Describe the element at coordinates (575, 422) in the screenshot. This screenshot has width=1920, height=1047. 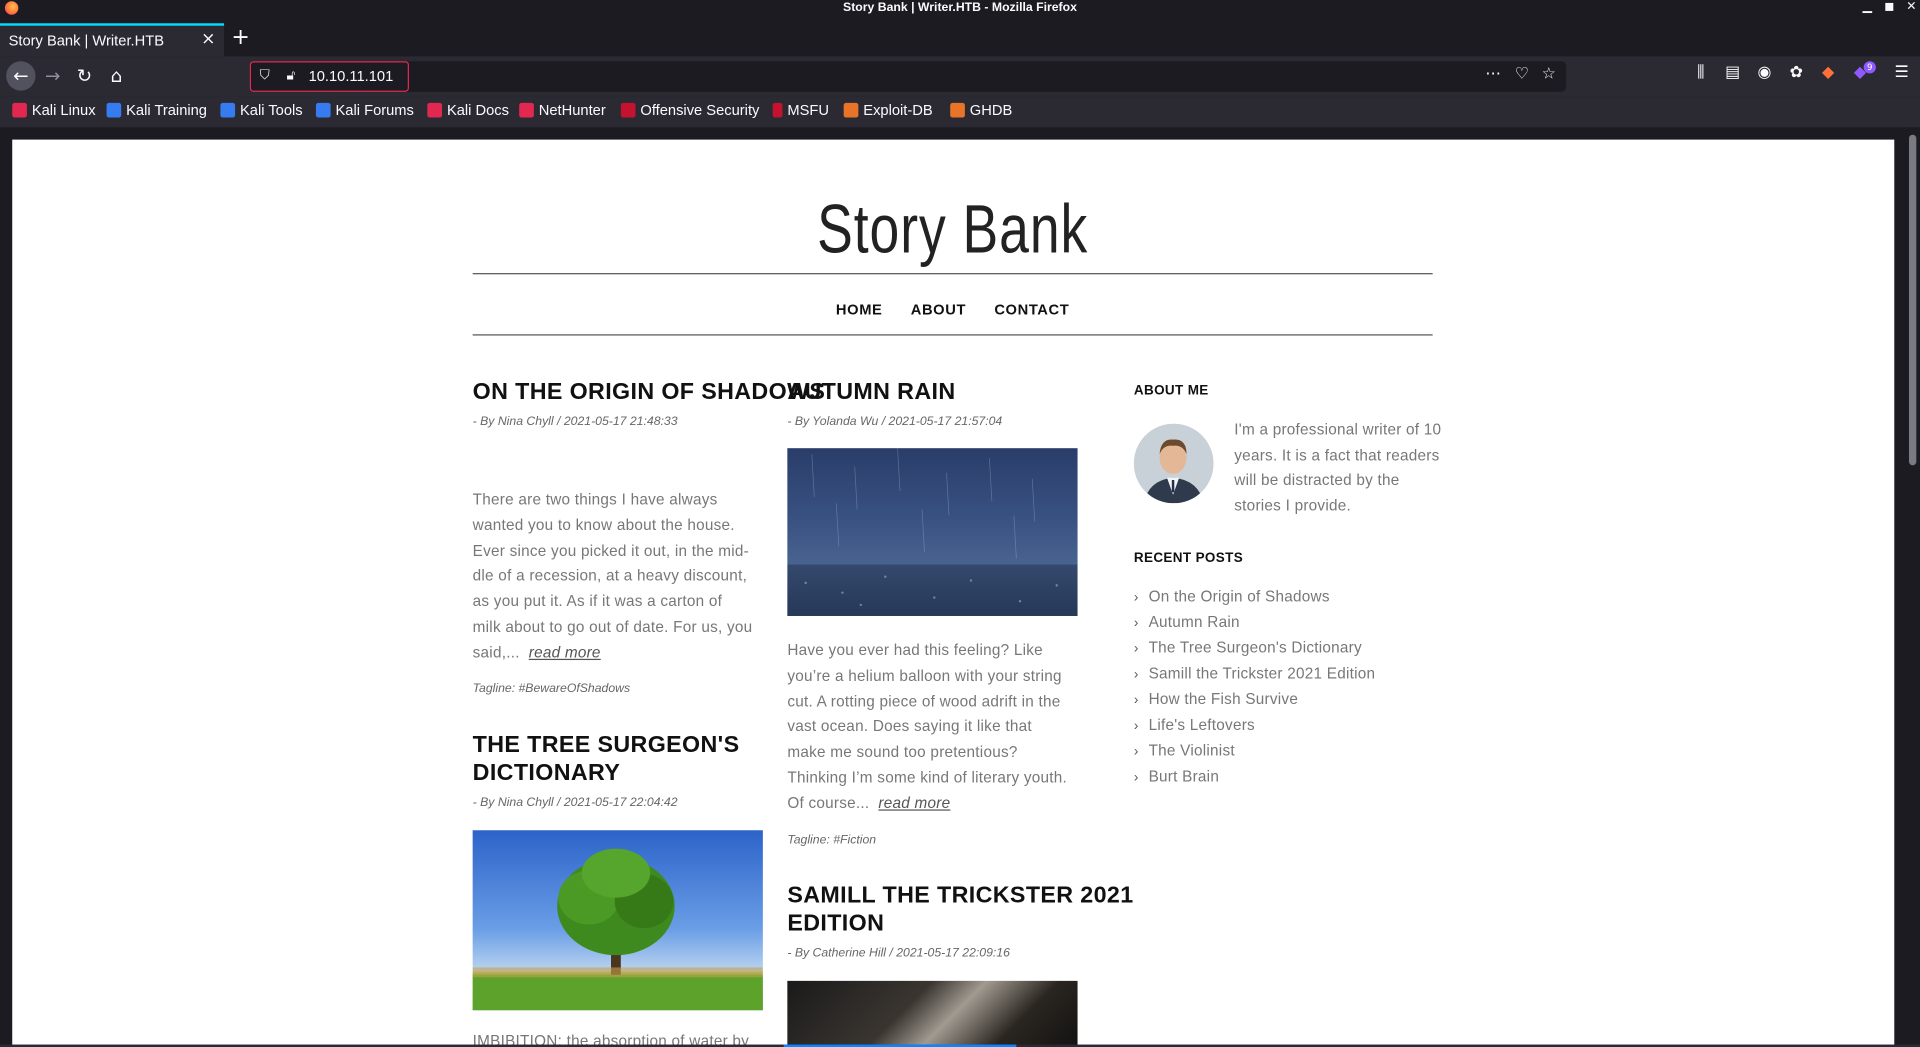
I see `post-meta: - By Nina Chyll / 2021-05-17 21:48:33` at that location.